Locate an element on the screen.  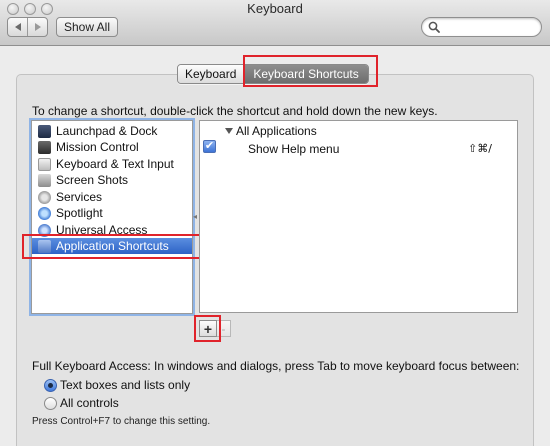
forward-button is located at coordinates (37, 27).